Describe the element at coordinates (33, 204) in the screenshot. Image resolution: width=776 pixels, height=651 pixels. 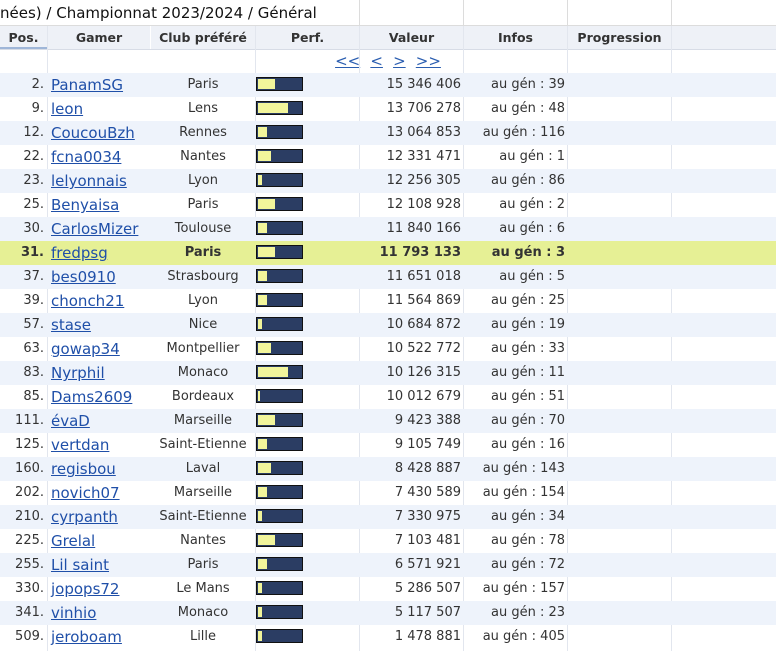
I see `rank-cell: 25.` at that location.